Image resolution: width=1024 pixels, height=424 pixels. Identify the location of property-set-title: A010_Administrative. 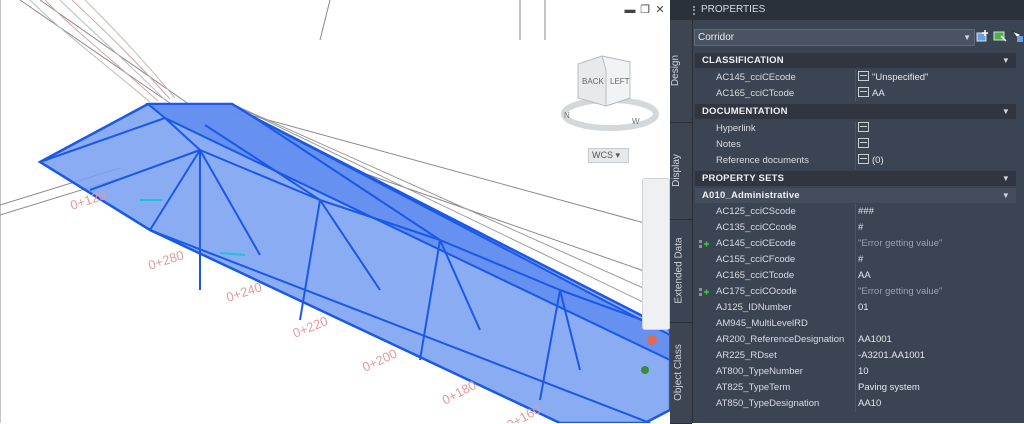
(751, 195).